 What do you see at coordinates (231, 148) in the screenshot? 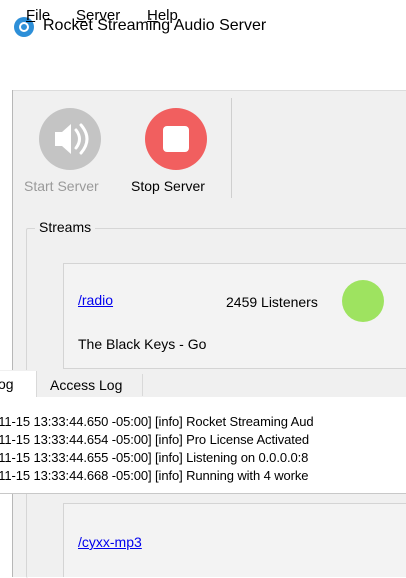
I see `toolbar-separator` at bounding box center [231, 148].